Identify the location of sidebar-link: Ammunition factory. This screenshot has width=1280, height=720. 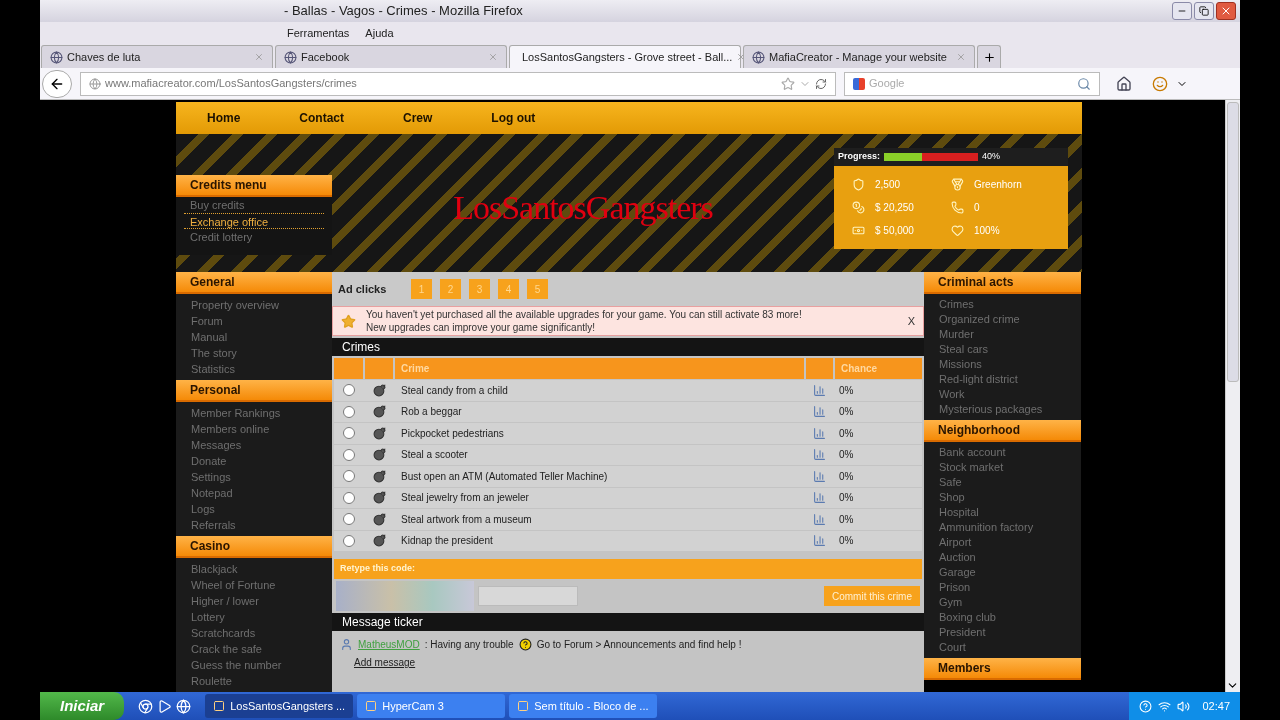
(1002, 527).